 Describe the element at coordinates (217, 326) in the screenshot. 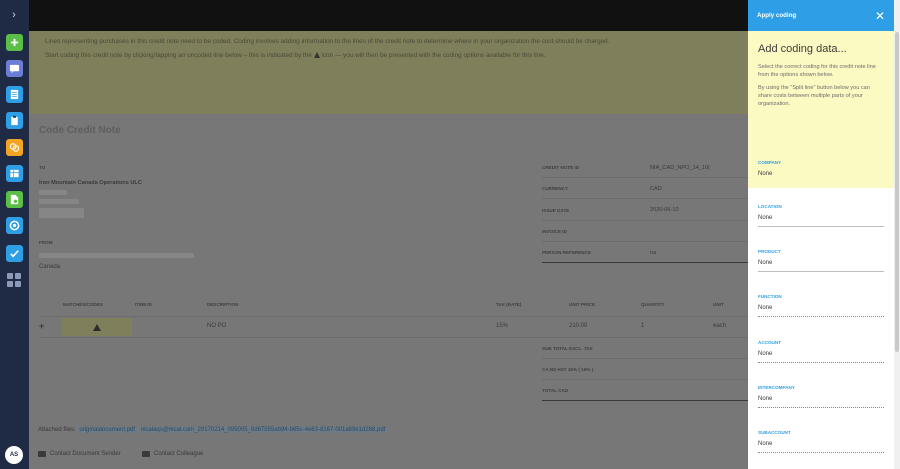

I see `row-description: NO PO` at that location.